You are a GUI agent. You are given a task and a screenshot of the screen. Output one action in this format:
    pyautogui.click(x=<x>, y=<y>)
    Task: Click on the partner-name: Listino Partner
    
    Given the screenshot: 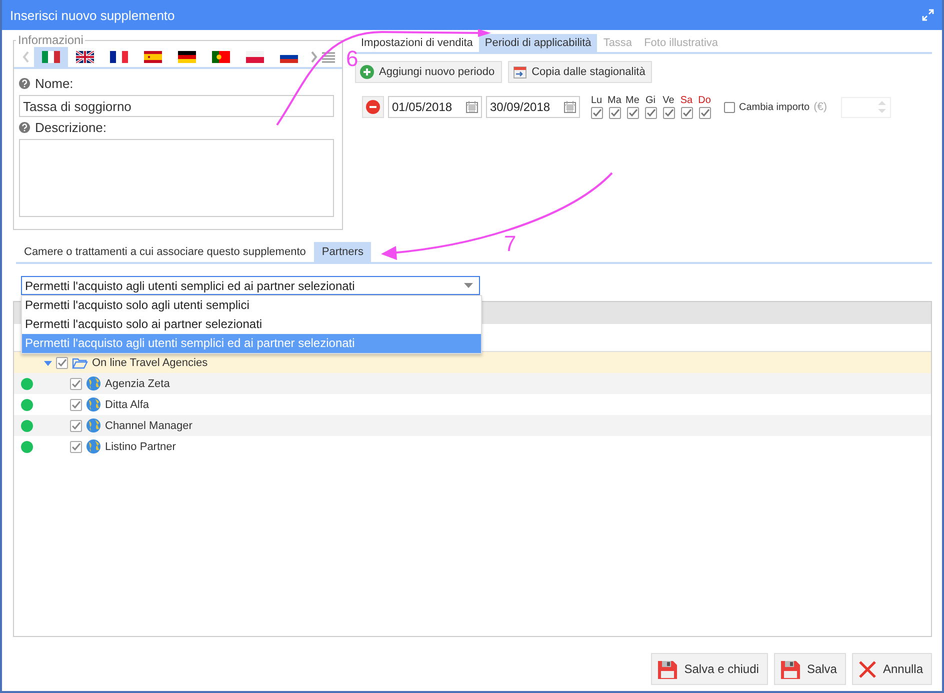 What is the action you would take?
    pyautogui.click(x=140, y=446)
    